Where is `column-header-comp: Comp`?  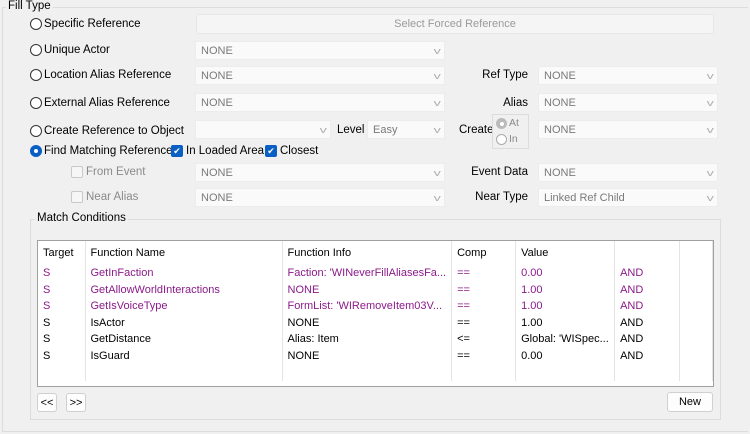 column-header-comp: Comp is located at coordinates (484, 253).